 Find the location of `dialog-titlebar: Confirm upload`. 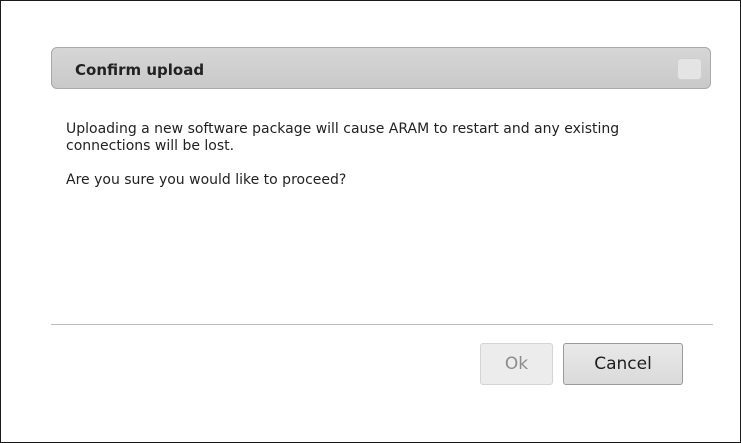

dialog-titlebar: Confirm upload is located at coordinates (381, 68).